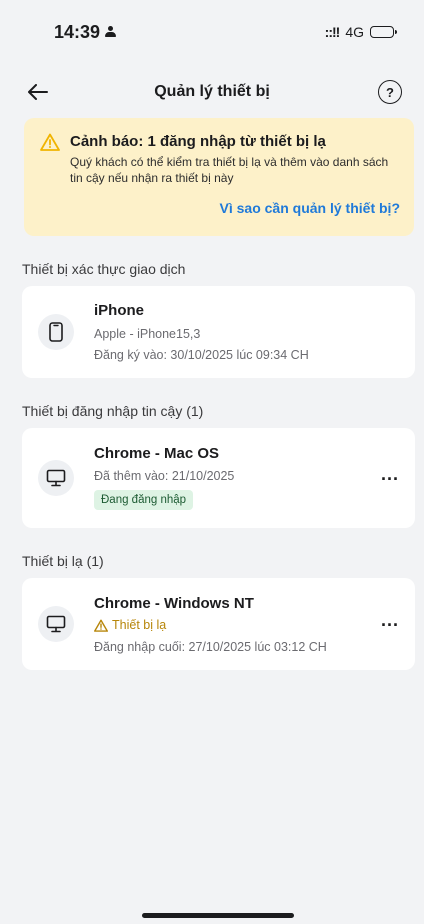 Image resolution: width=424 pixels, height=924 pixels. I want to click on signal-icon: ::!!, so click(332, 32).